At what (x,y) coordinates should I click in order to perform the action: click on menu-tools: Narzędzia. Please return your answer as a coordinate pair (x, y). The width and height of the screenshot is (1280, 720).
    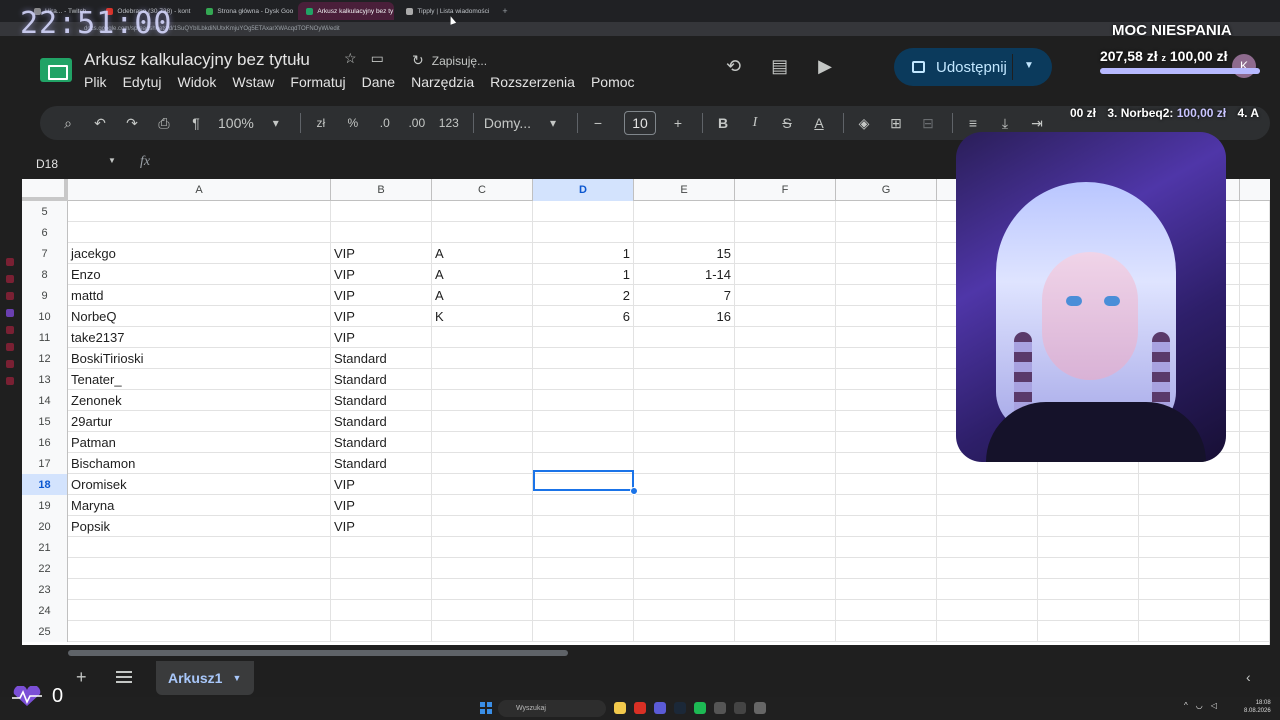
    Looking at the image, I should click on (442, 82).